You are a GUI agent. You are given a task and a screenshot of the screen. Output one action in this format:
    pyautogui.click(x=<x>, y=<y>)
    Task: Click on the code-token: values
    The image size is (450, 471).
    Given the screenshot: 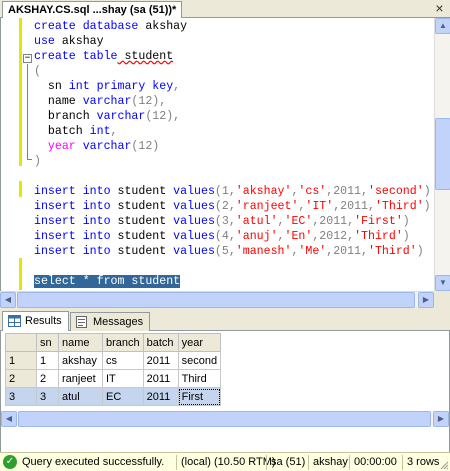 What is the action you would take?
    pyautogui.click(x=194, y=236)
    